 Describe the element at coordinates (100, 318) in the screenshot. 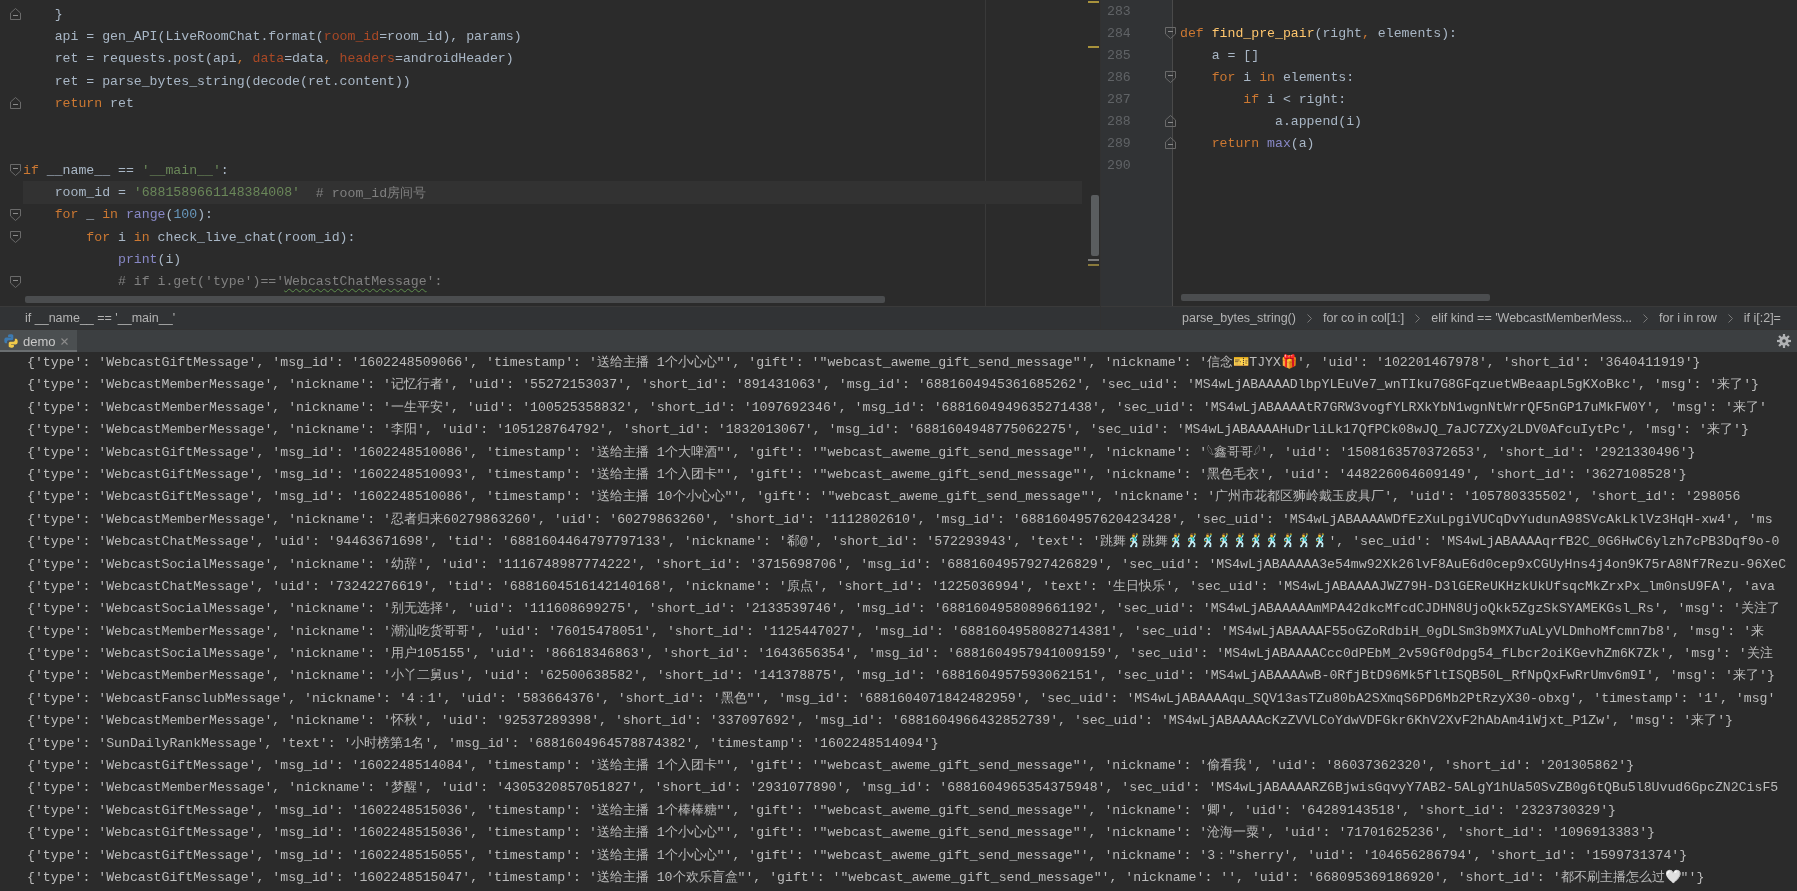

I see `breadcrumb-item: if __name__ == '__main__'` at that location.